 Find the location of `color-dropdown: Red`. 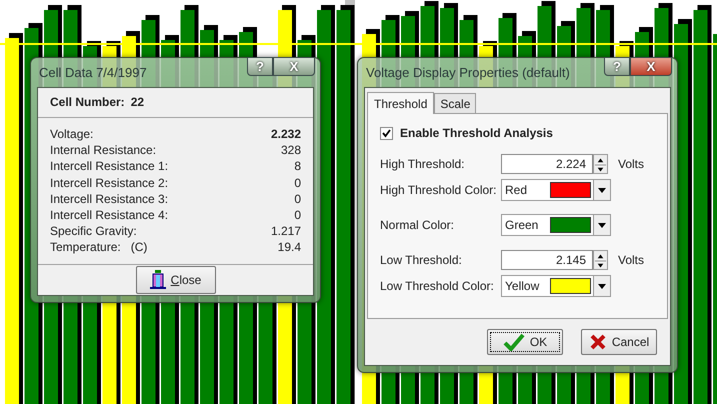

color-dropdown: Red is located at coordinates (556, 190).